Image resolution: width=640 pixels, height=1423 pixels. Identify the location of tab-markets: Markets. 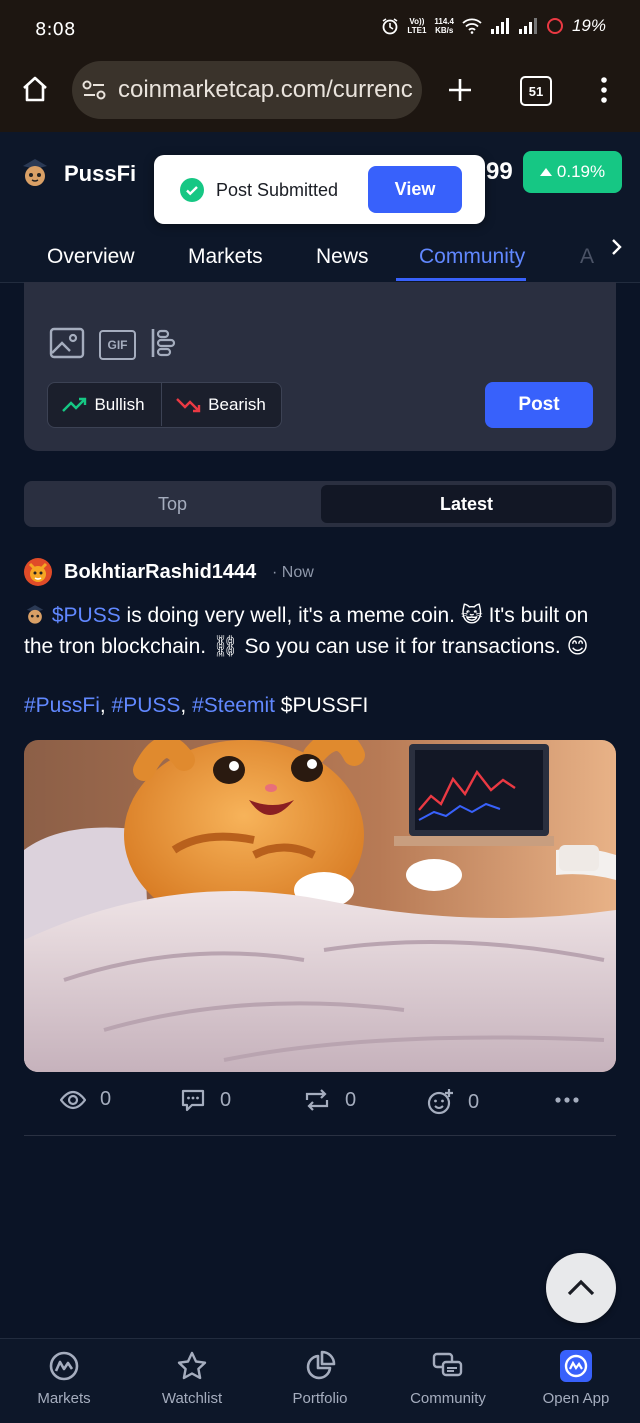
(225, 257).